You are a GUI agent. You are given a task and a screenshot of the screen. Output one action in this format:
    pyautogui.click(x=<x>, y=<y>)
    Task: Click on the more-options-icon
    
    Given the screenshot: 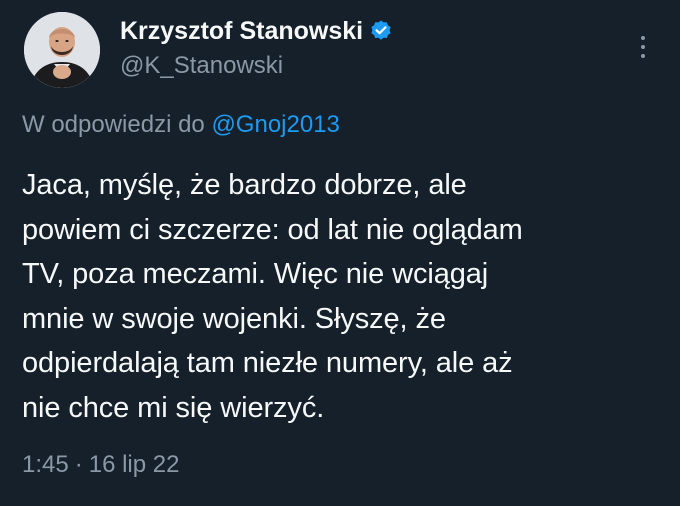 What is the action you would take?
    pyautogui.click(x=643, y=47)
    